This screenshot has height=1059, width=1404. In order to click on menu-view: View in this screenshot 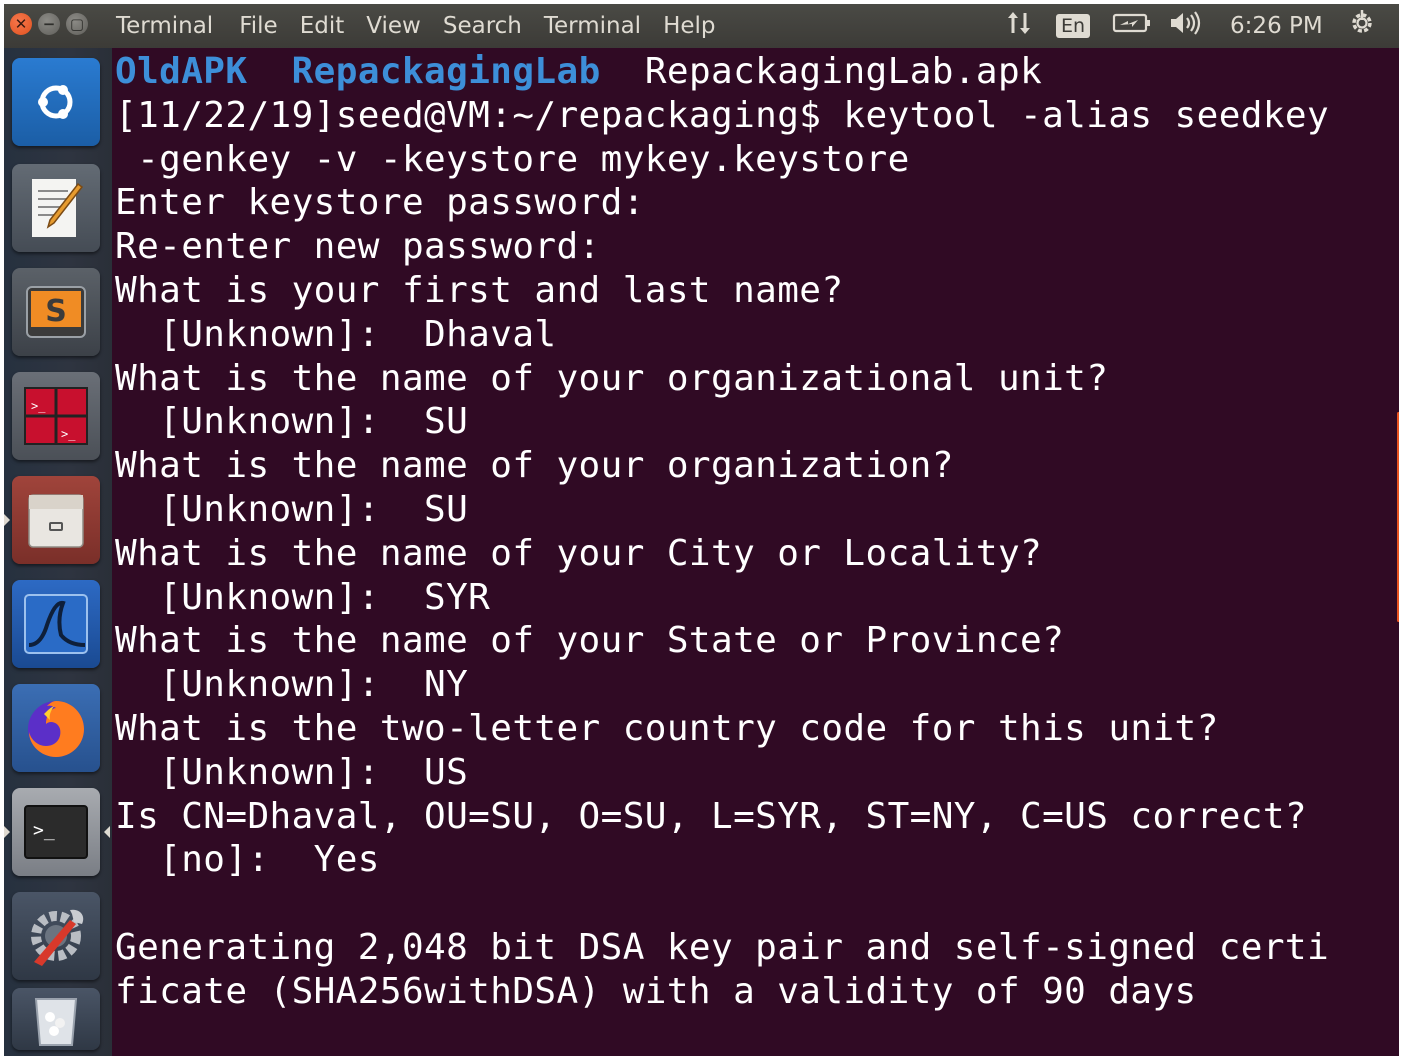, I will do `click(393, 26)`.